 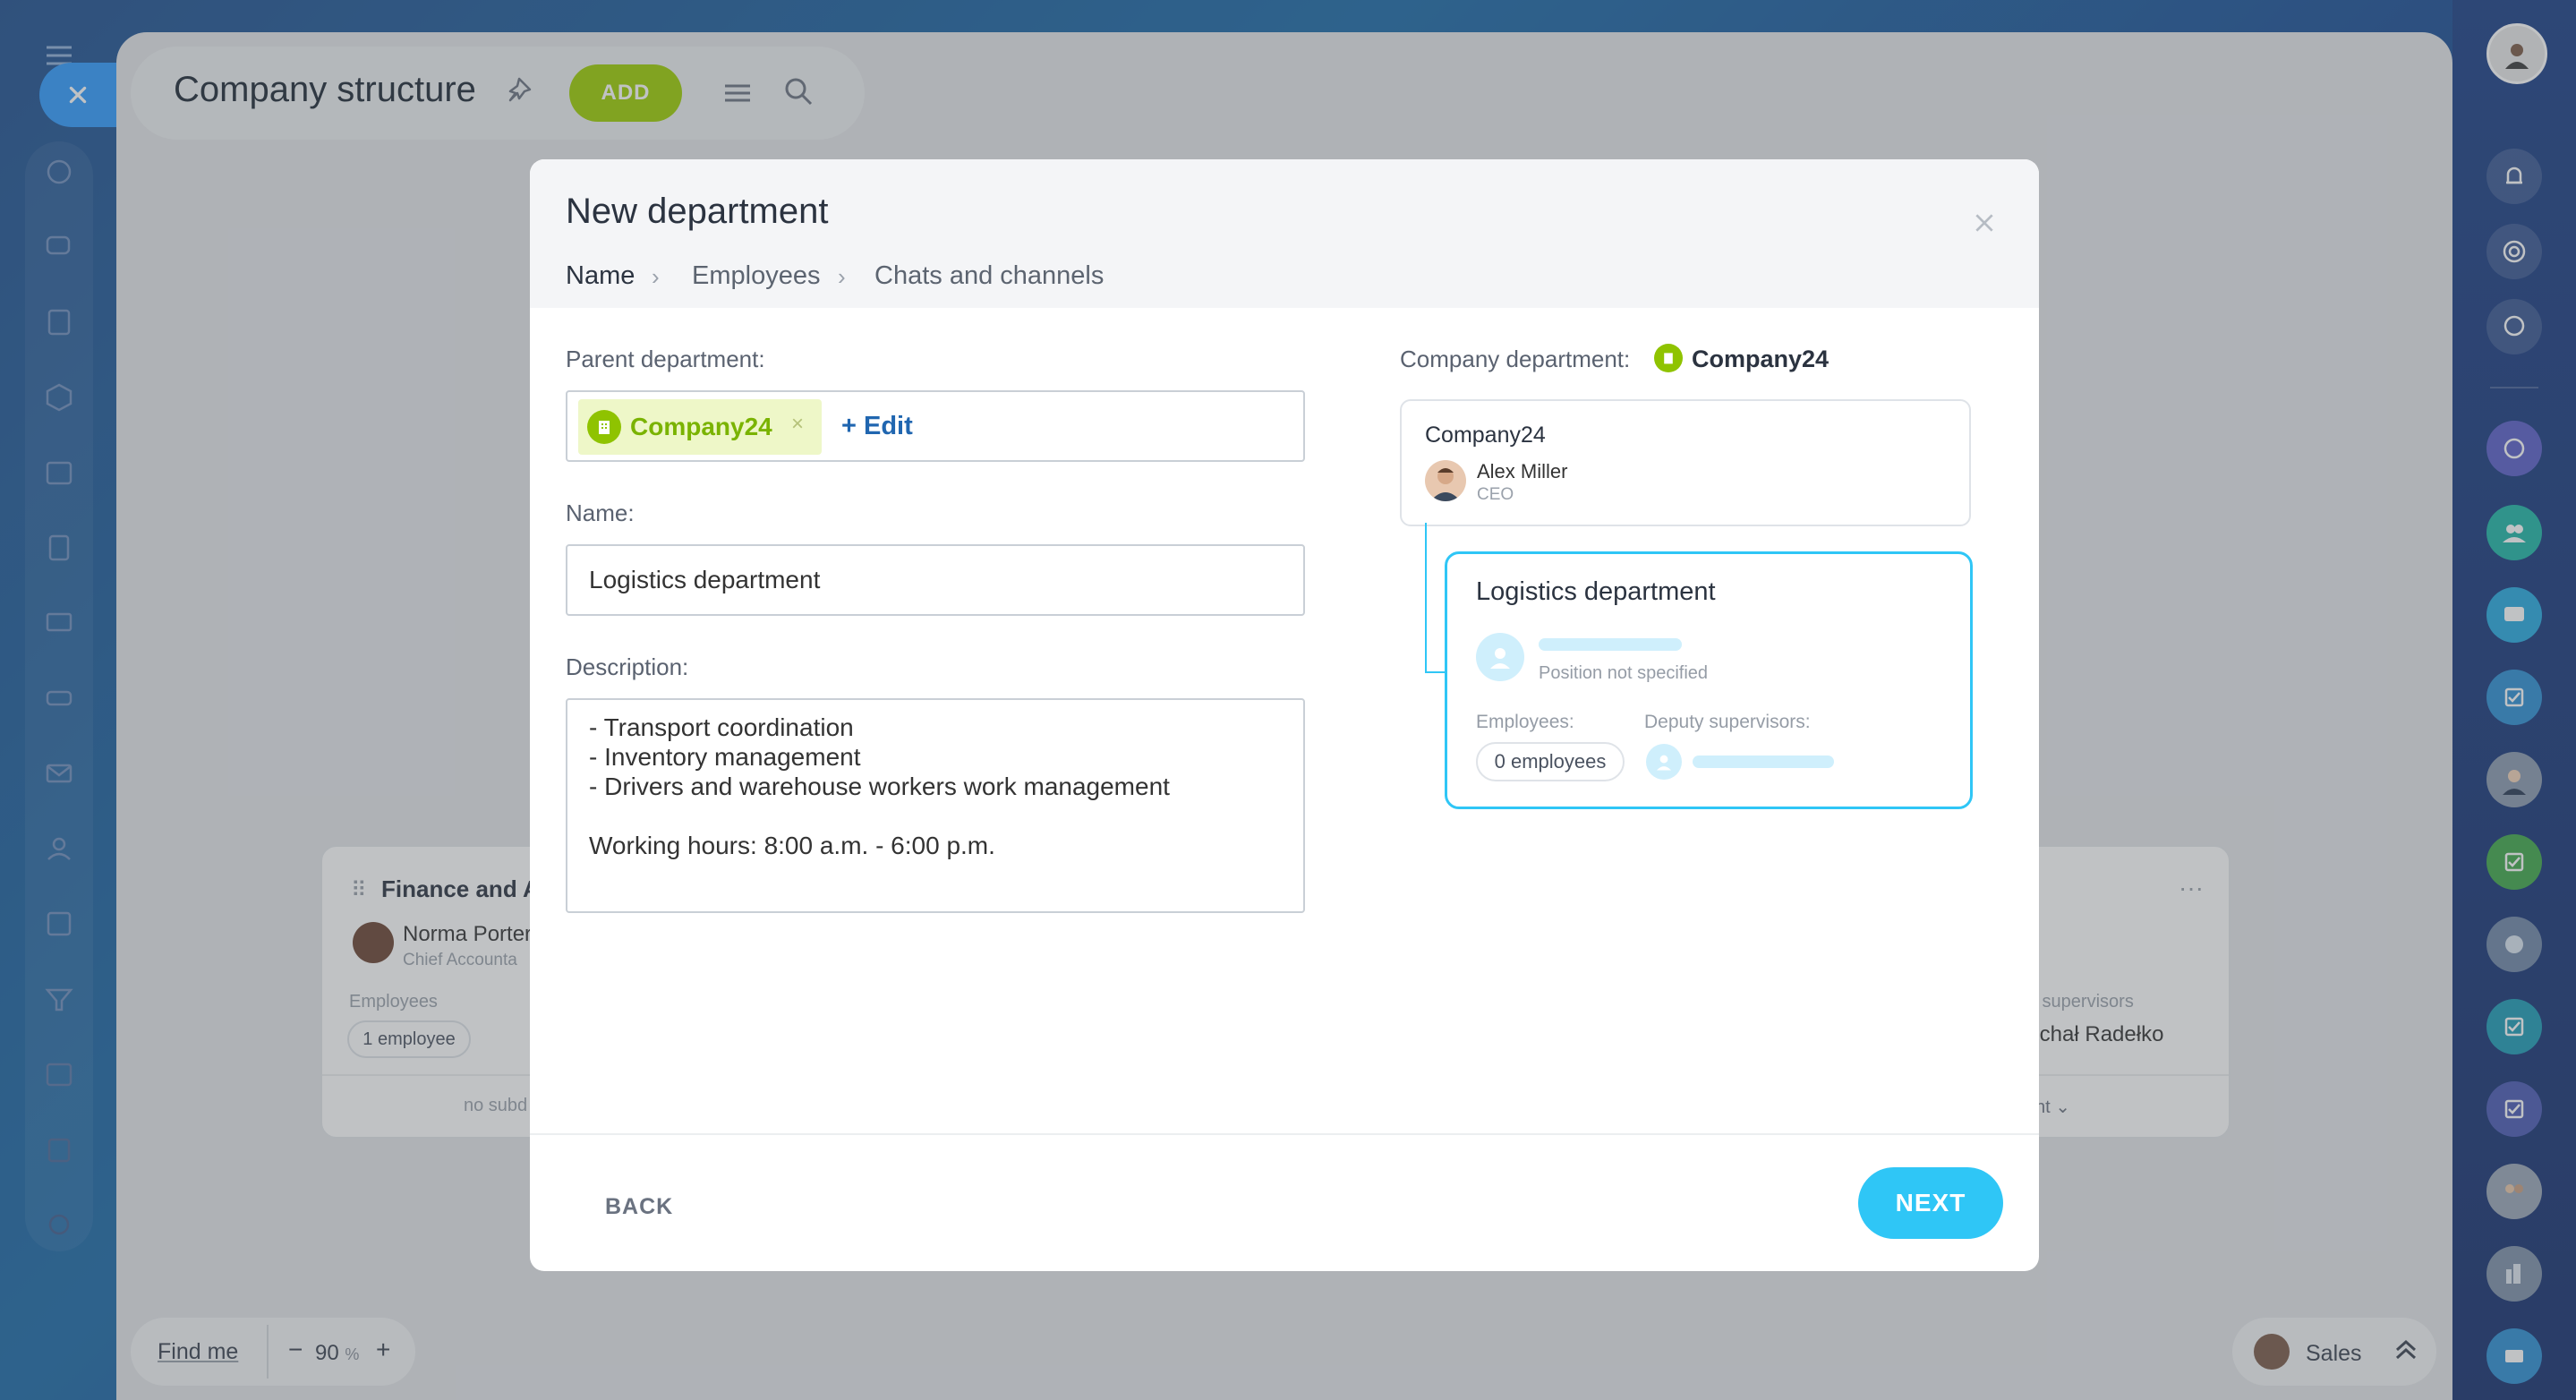 What do you see at coordinates (665, 359) in the screenshot?
I see `parent-department-label: Parent department:` at bounding box center [665, 359].